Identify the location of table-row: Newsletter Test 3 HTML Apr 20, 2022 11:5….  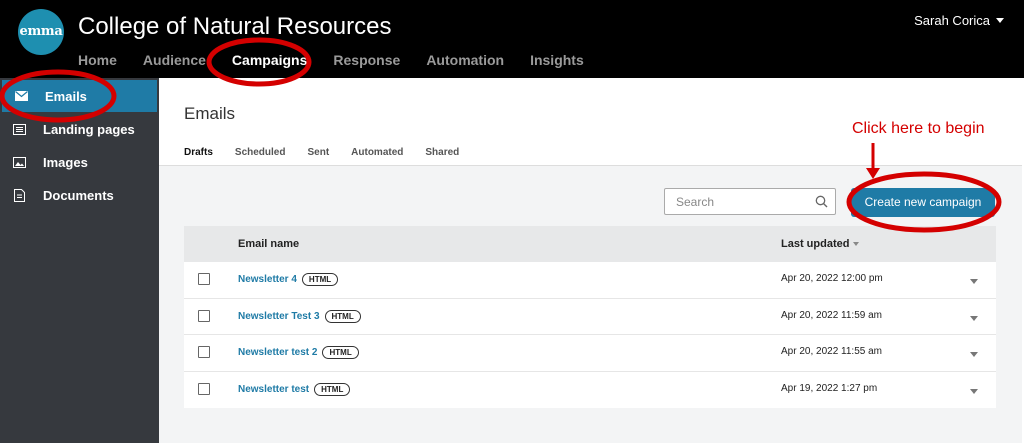
(590, 317).